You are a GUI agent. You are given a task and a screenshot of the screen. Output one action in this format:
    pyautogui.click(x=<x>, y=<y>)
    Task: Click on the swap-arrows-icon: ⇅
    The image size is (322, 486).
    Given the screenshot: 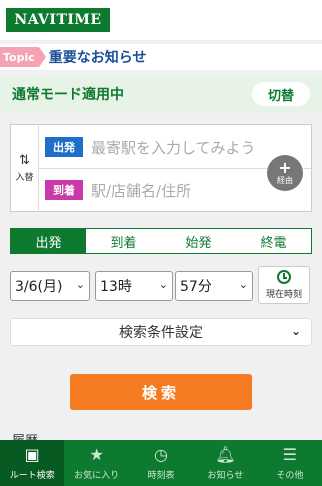 What is the action you would take?
    pyautogui.click(x=24, y=160)
    